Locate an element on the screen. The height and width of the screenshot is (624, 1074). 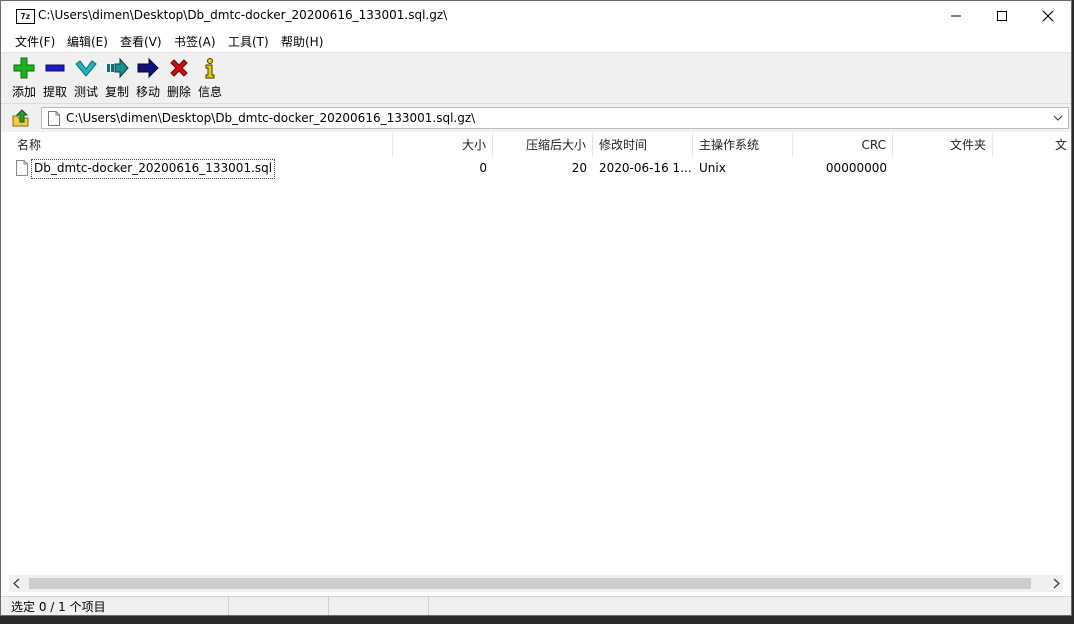
list-header: 名称 大小 压缩后大小 修改时间 主操作系统 CRC 文件夹 文 is located at coordinates (536, 145).